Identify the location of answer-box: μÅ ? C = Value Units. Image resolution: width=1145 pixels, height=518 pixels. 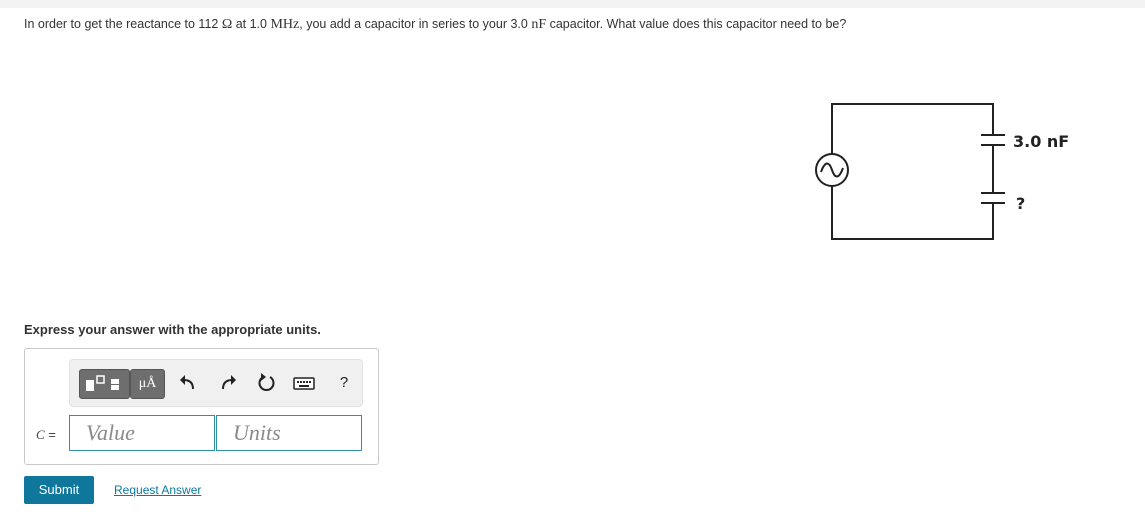
(201, 406).